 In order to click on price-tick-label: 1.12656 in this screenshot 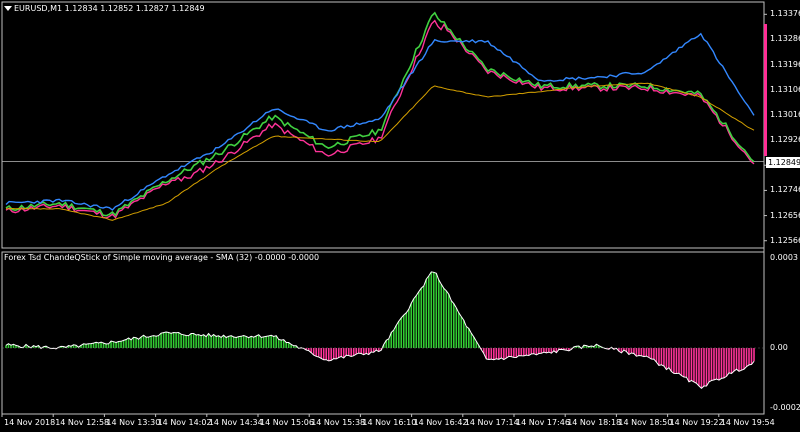, I will do `click(785, 215)`.